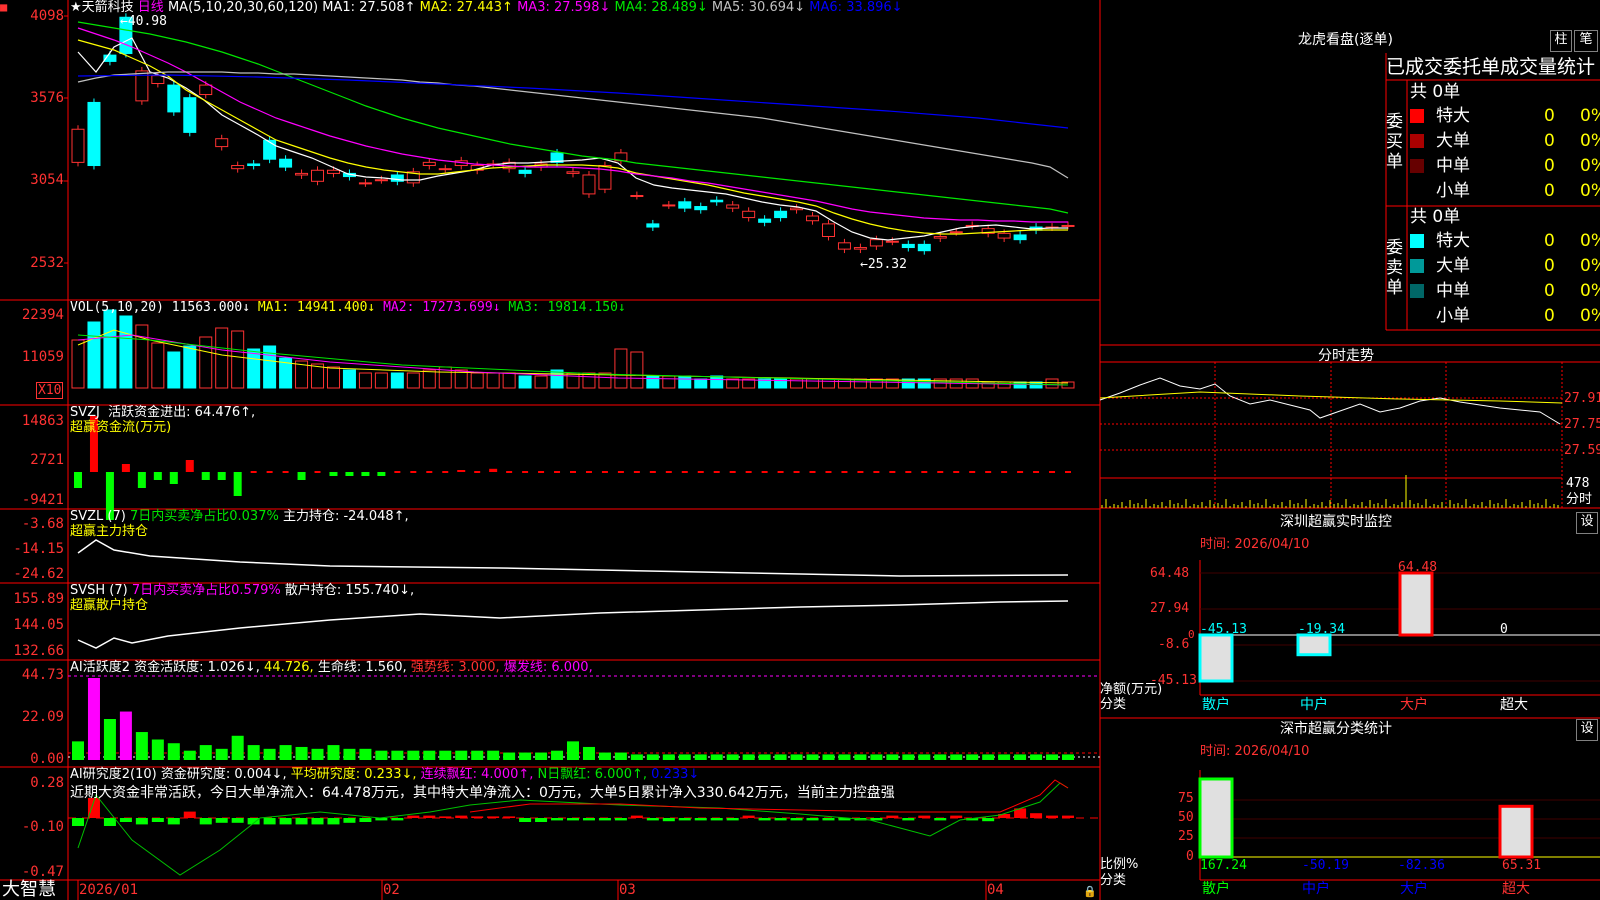 The width and height of the screenshot is (1600, 900). Describe the element at coordinates (1190, 856) in the screenshot. I see `classify-y-tick: 0` at that location.